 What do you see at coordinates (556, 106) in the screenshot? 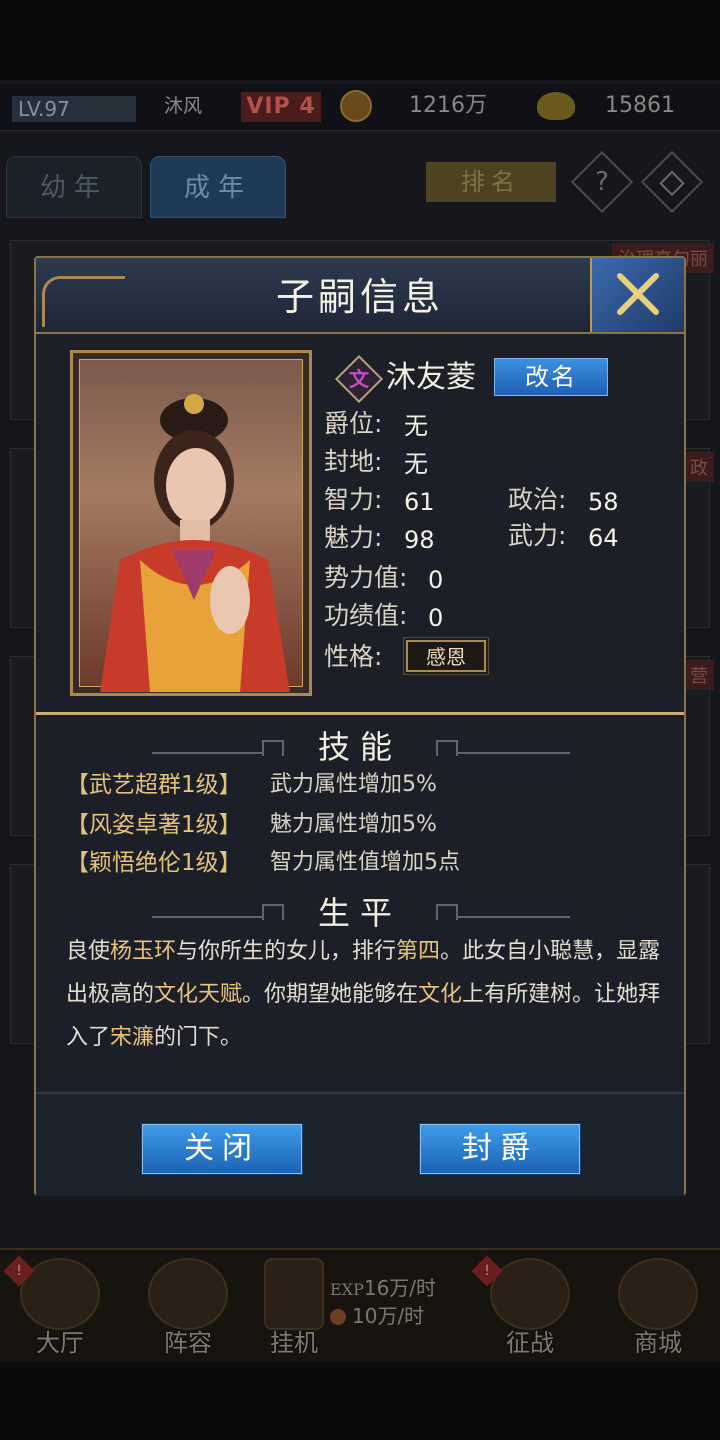
I see `gold-ingot-icon` at bounding box center [556, 106].